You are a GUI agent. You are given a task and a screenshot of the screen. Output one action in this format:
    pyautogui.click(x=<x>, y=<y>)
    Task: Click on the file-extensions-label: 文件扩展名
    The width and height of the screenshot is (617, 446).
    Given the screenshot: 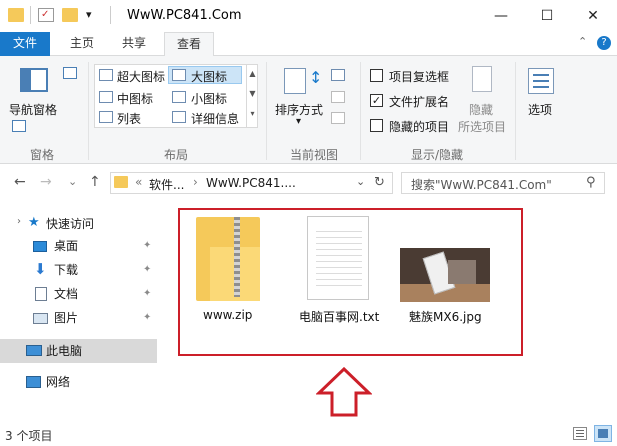 What is the action you would take?
    pyautogui.click(x=419, y=102)
    